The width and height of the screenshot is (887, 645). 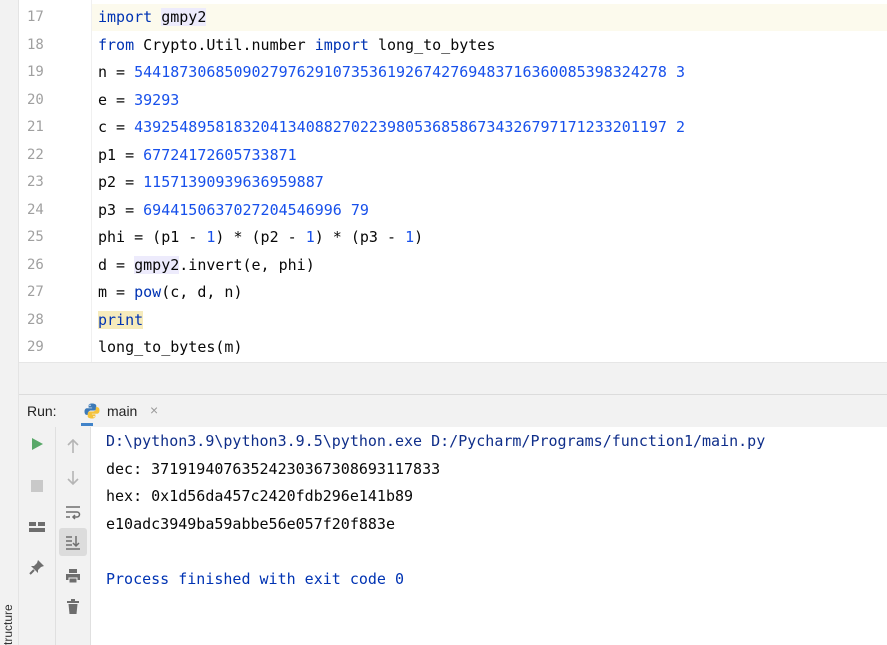 I want to click on line-number: 29, so click(x=35, y=347).